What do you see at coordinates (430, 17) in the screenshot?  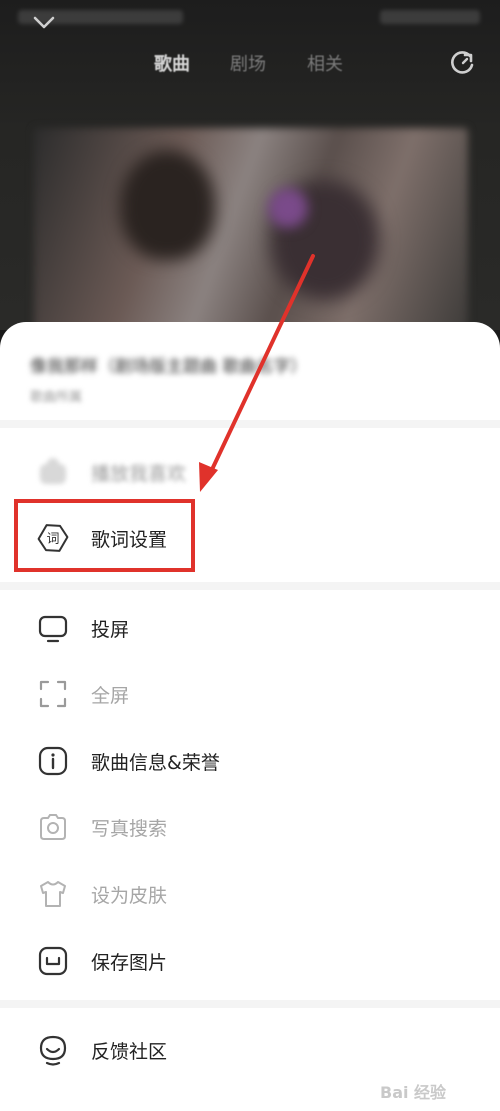 I see `status-bar-right` at bounding box center [430, 17].